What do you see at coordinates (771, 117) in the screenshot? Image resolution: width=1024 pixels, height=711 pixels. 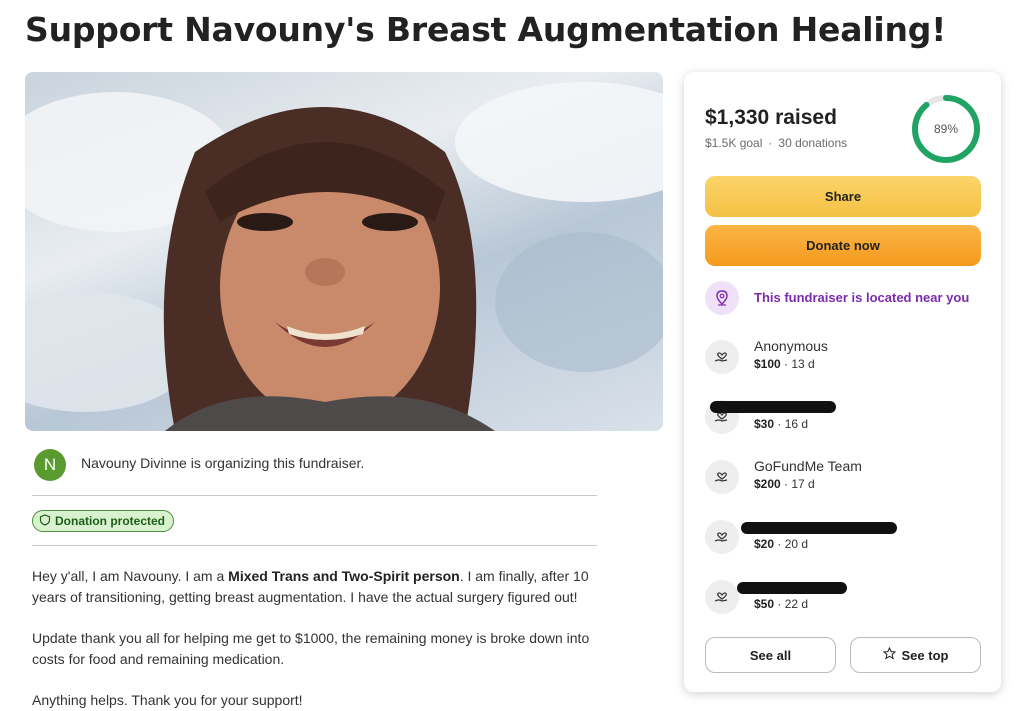 I see `amount-raised: $1,330 raised` at bounding box center [771, 117].